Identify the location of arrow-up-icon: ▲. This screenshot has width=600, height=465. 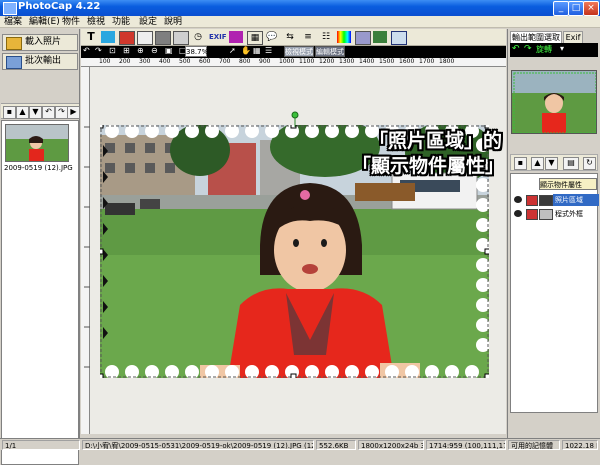
(22, 112).